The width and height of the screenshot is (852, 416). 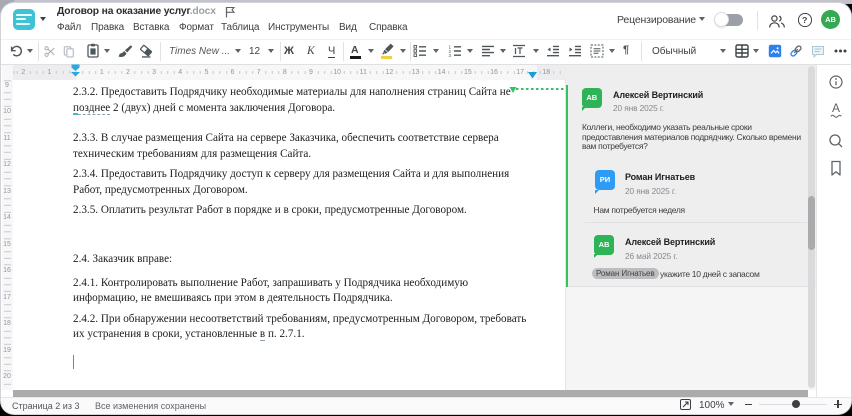 What do you see at coordinates (836, 108) in the screenshot?
I see `svg-text: А` at bounding box center [836, 108].